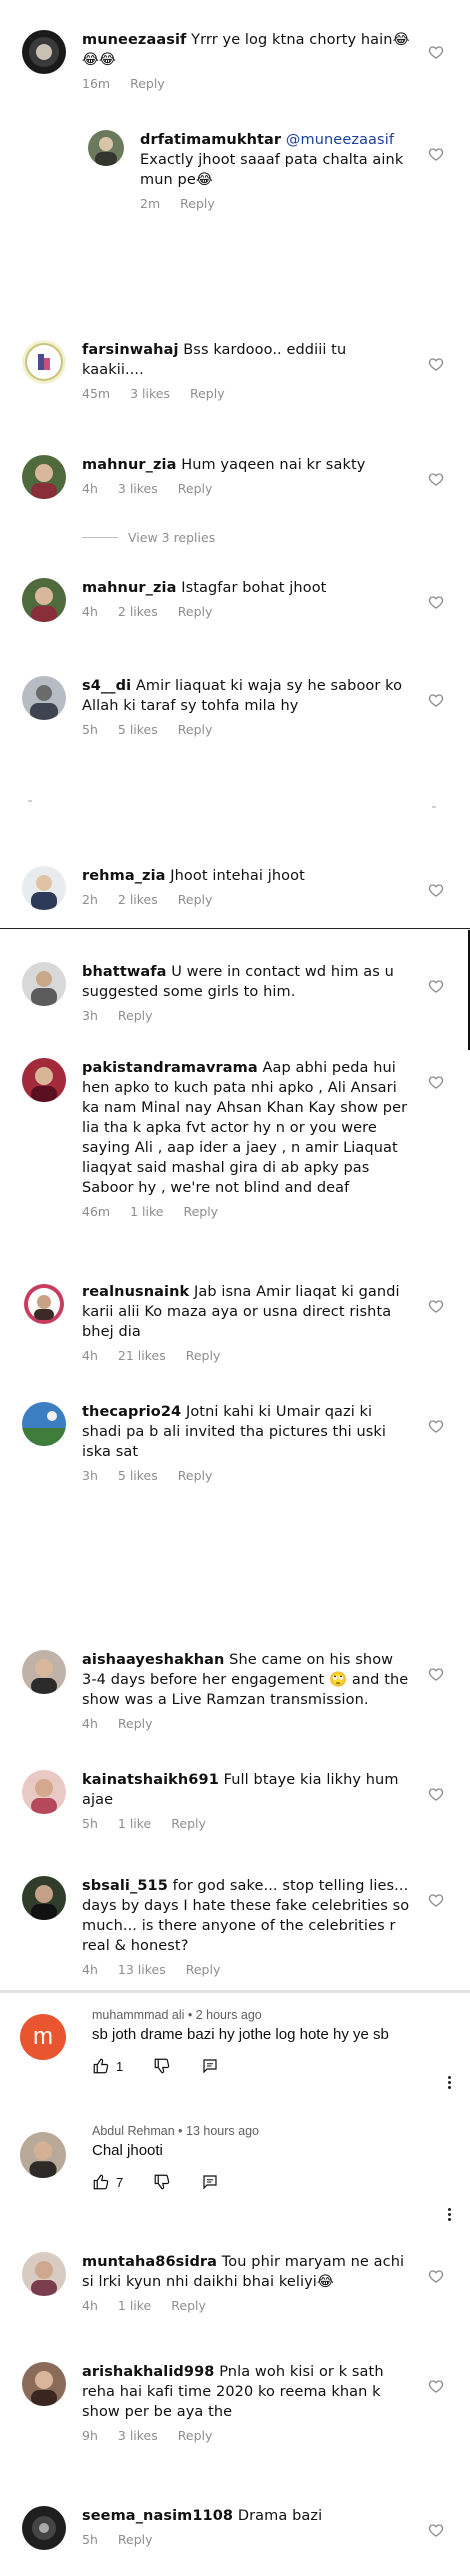 The image size is (470, 2560). What do you see at coordinates (106, 686) in the screenshot?
I see `comment-username: s4__di` at bounding box center [106, 686].